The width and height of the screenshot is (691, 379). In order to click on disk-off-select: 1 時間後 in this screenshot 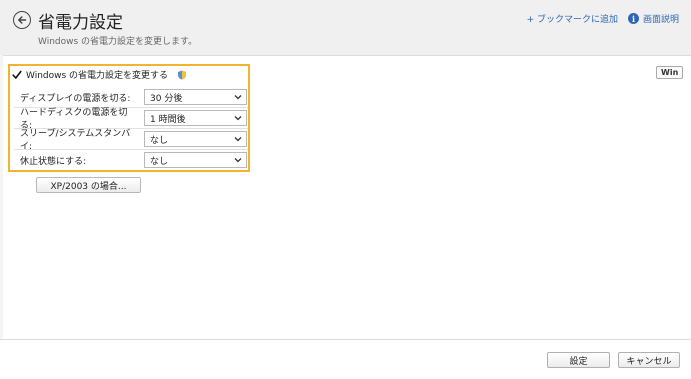, I will do `click(195, 118)`.